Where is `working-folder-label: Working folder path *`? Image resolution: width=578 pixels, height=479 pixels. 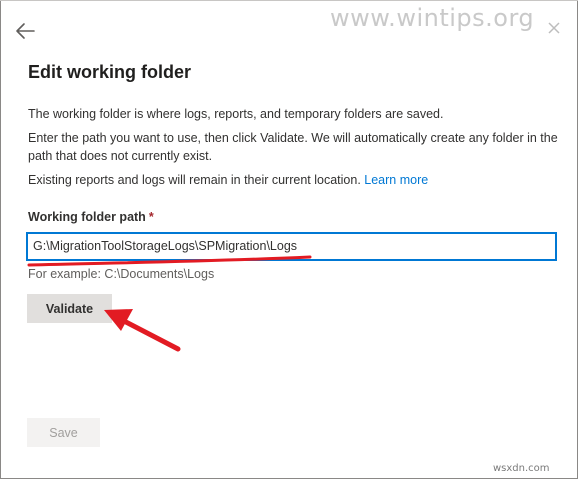
working-folder-label: Working folder path * is located at coordinates (91, 217).